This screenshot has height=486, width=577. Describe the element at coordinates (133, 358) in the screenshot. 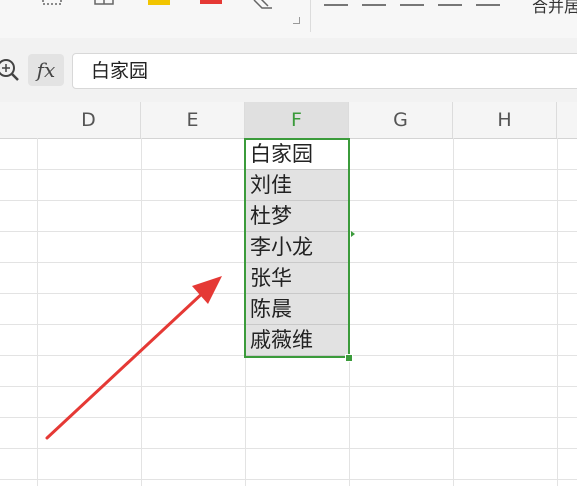

I see `annotation-arrow-icon` at that location.